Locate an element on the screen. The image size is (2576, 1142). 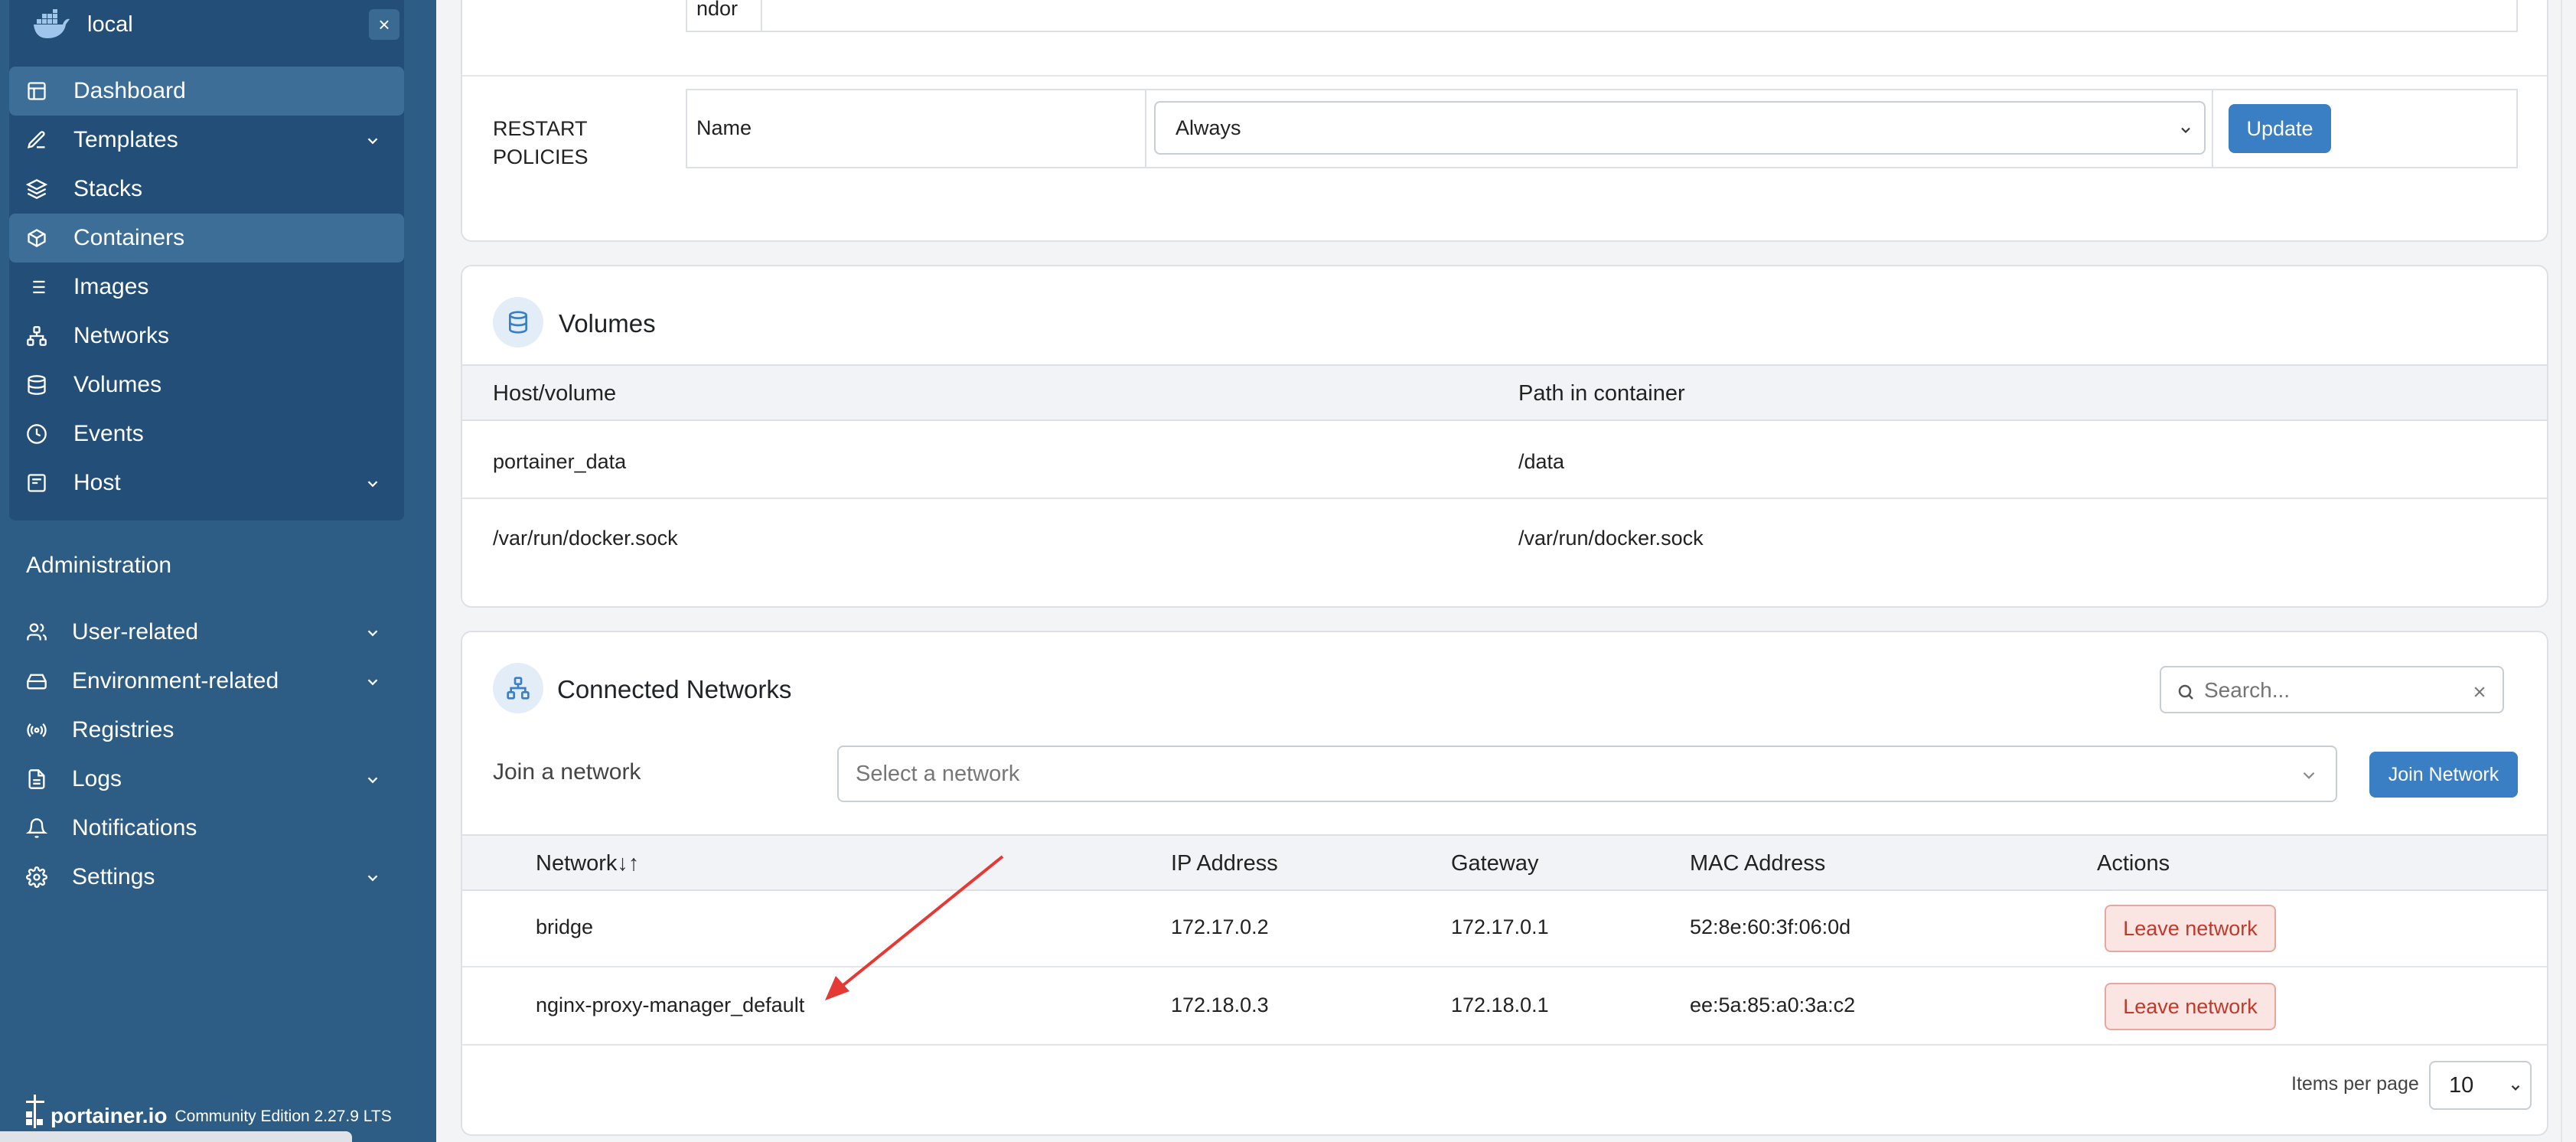
sidebar-item-environment-related: Environment-related is located at coordinates (206, 681).